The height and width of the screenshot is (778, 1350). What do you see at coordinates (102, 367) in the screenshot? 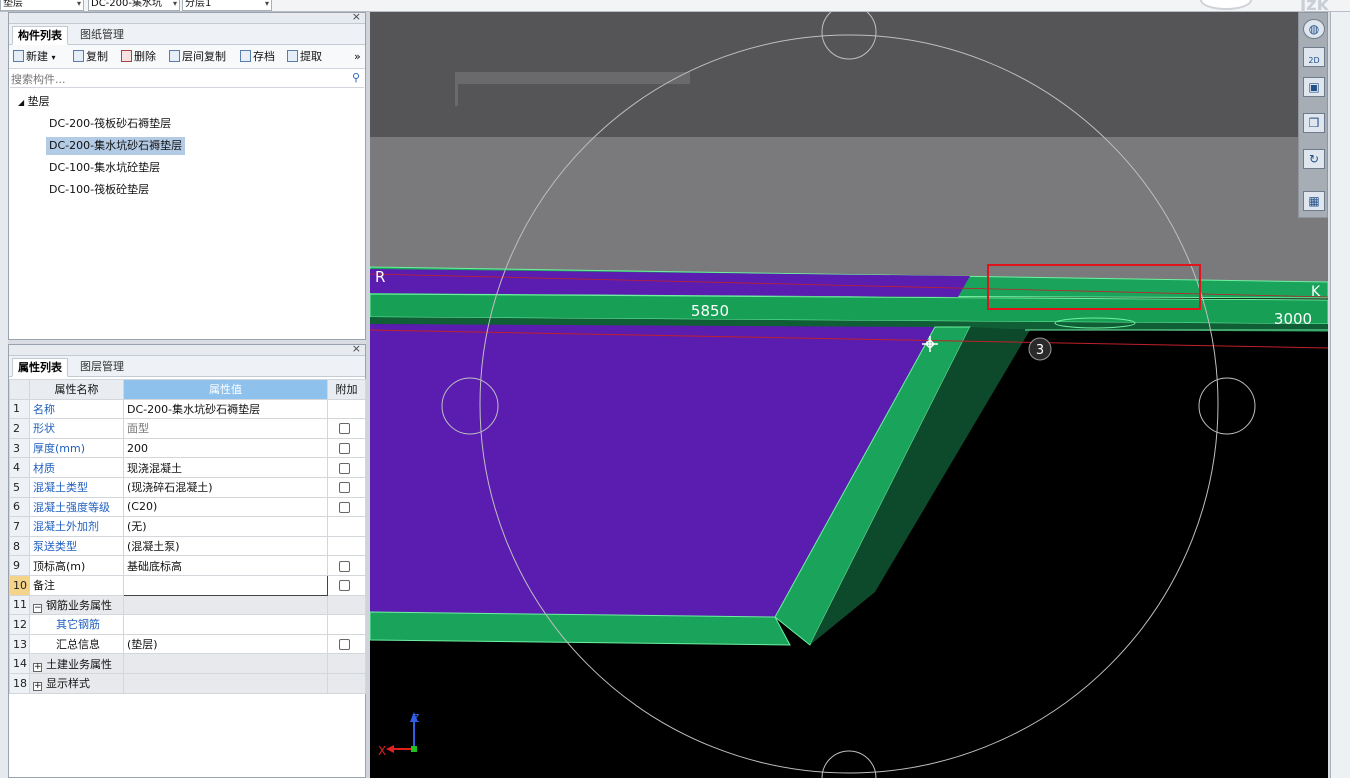
I see `tab-layer-management: 图层管理` at bounding box center [102, 367].